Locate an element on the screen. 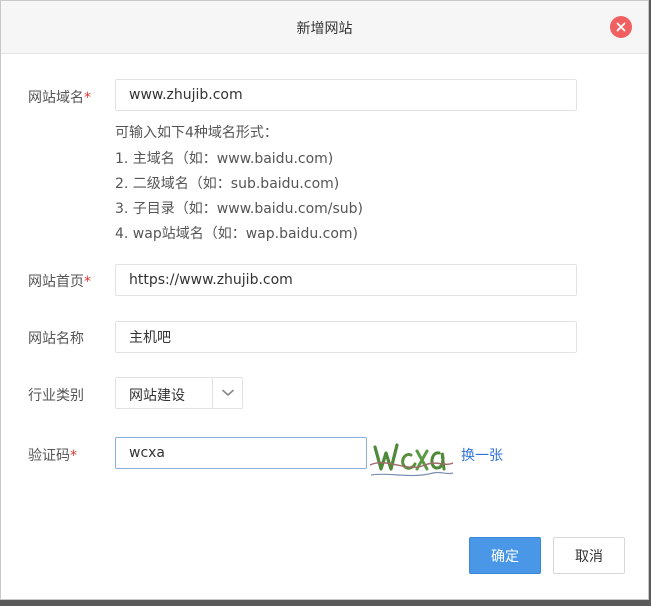 The height and width of the screenshot is (606, 651). category-label: 行业类别 is located at coordinates (56, 396).